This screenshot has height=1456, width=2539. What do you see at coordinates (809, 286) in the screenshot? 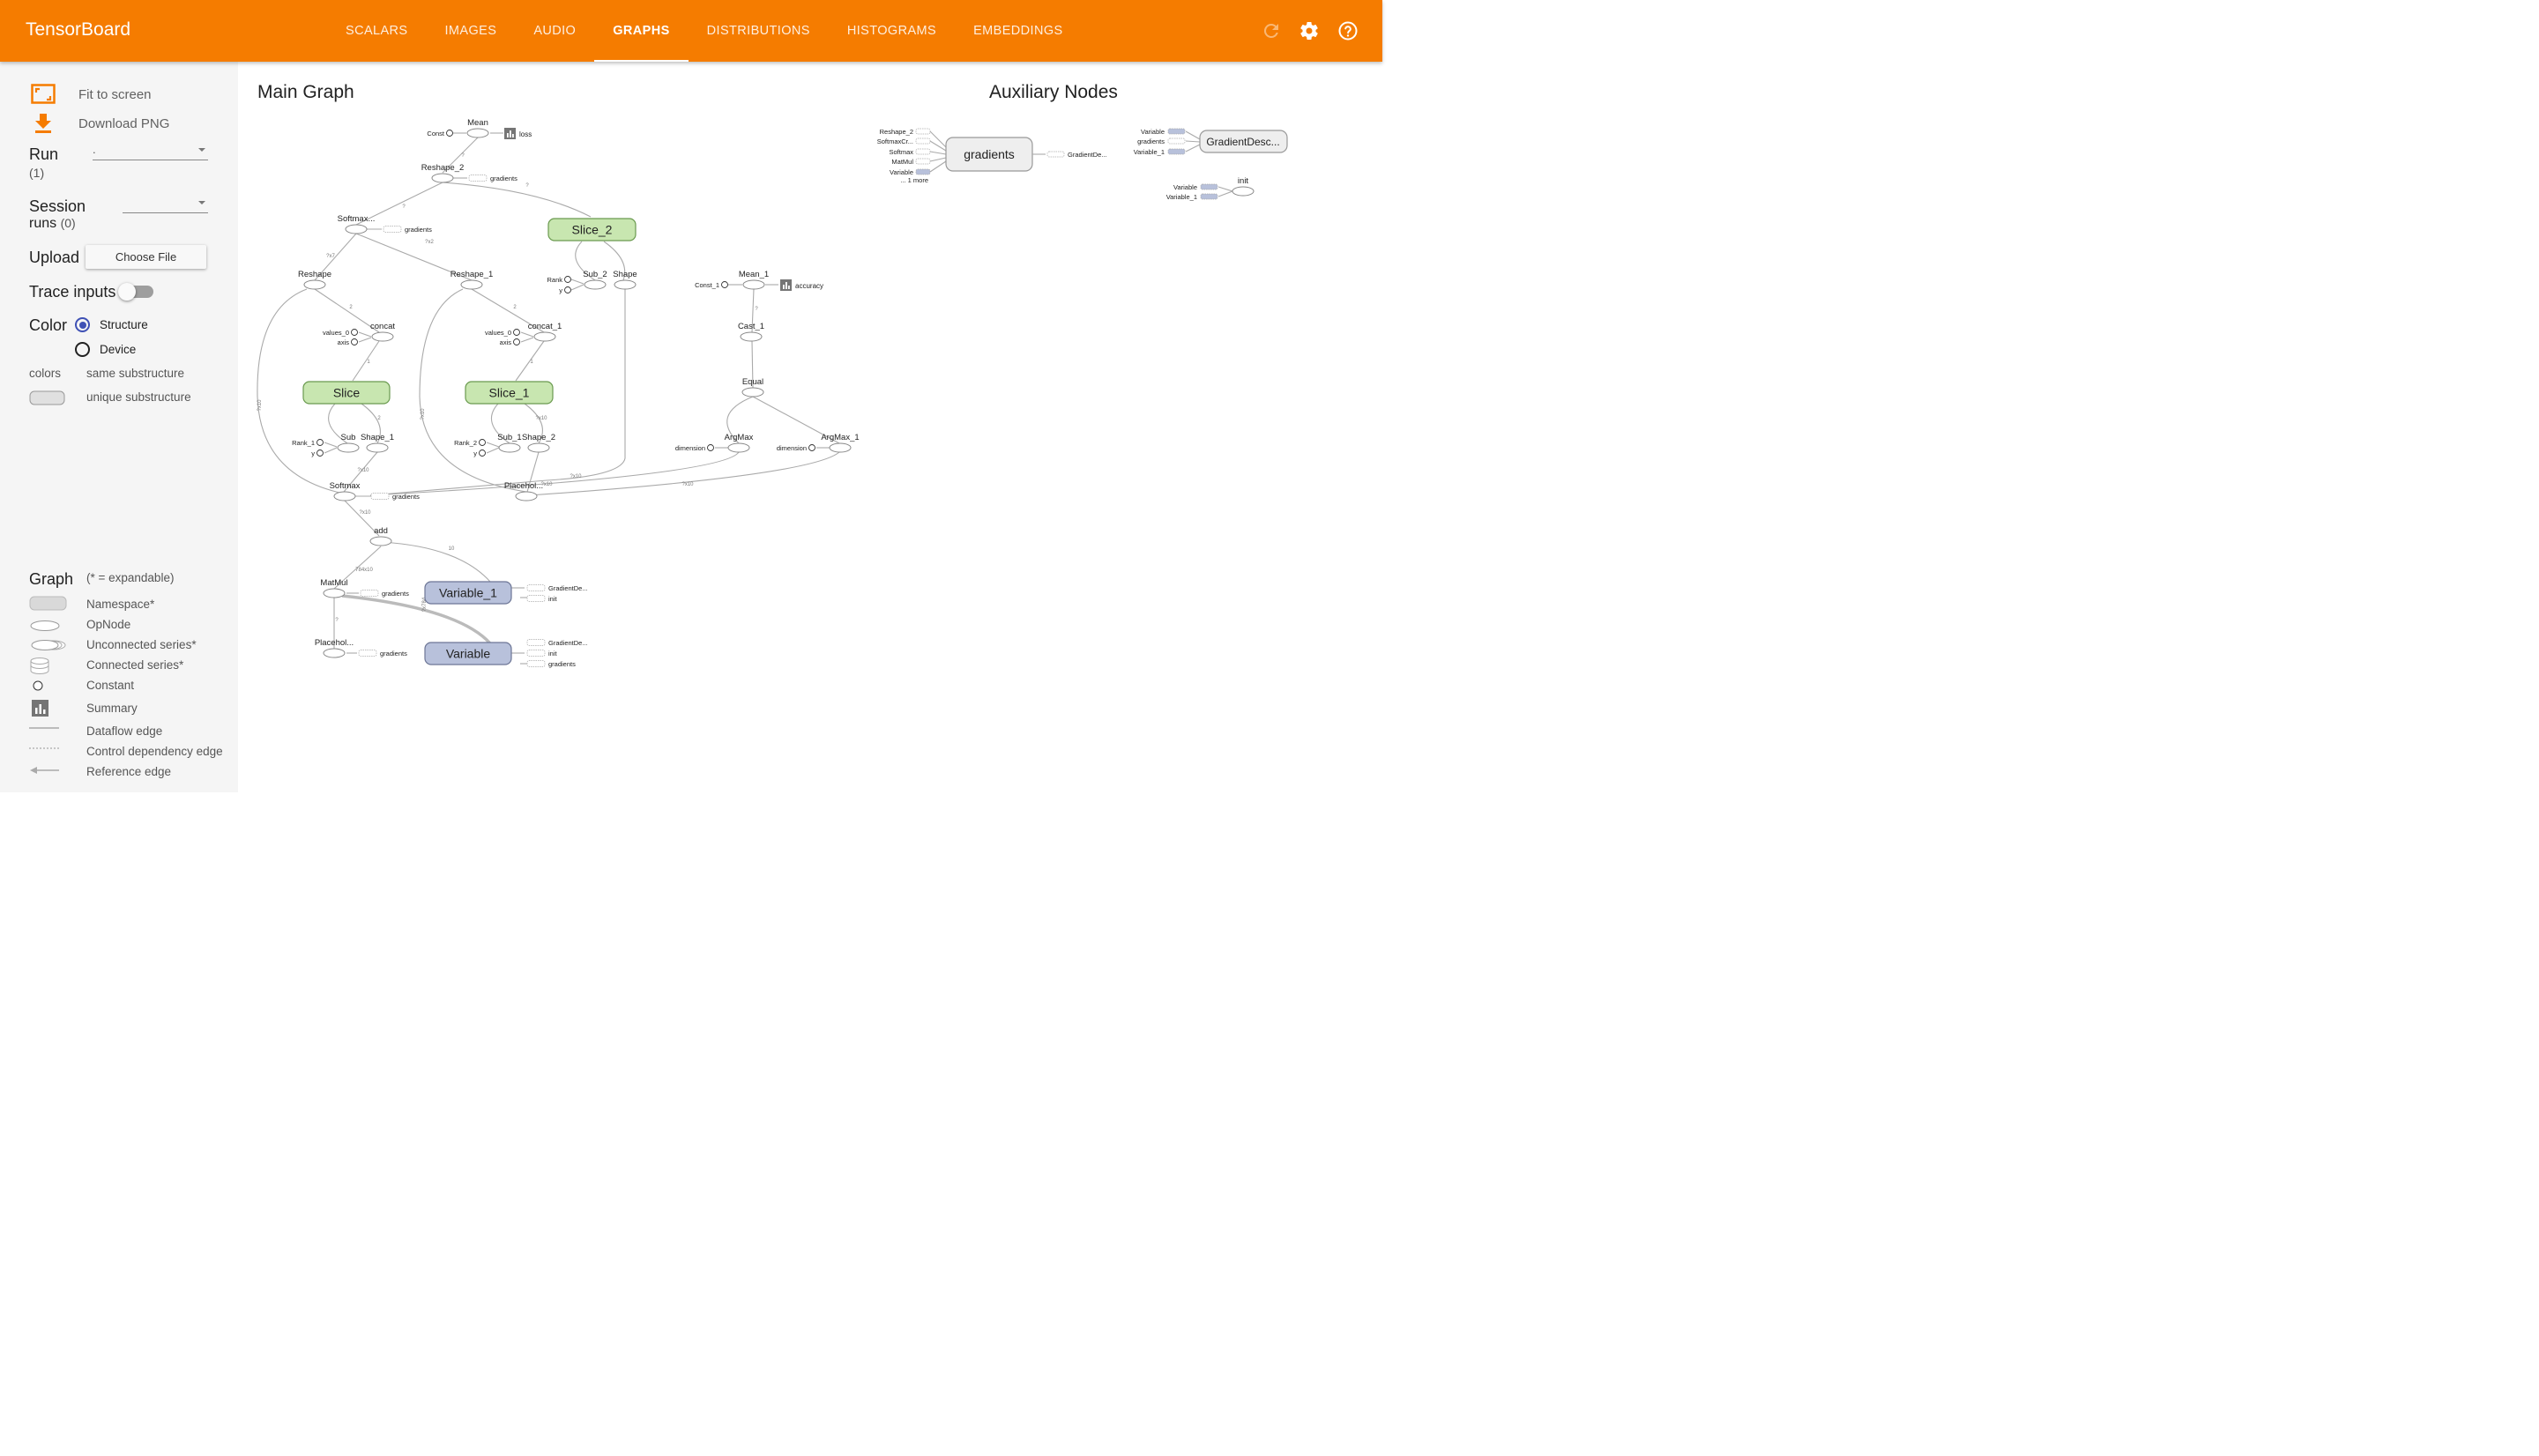
I see `accuracy-summary-label: accuracy` at bounding box center [809, 286].